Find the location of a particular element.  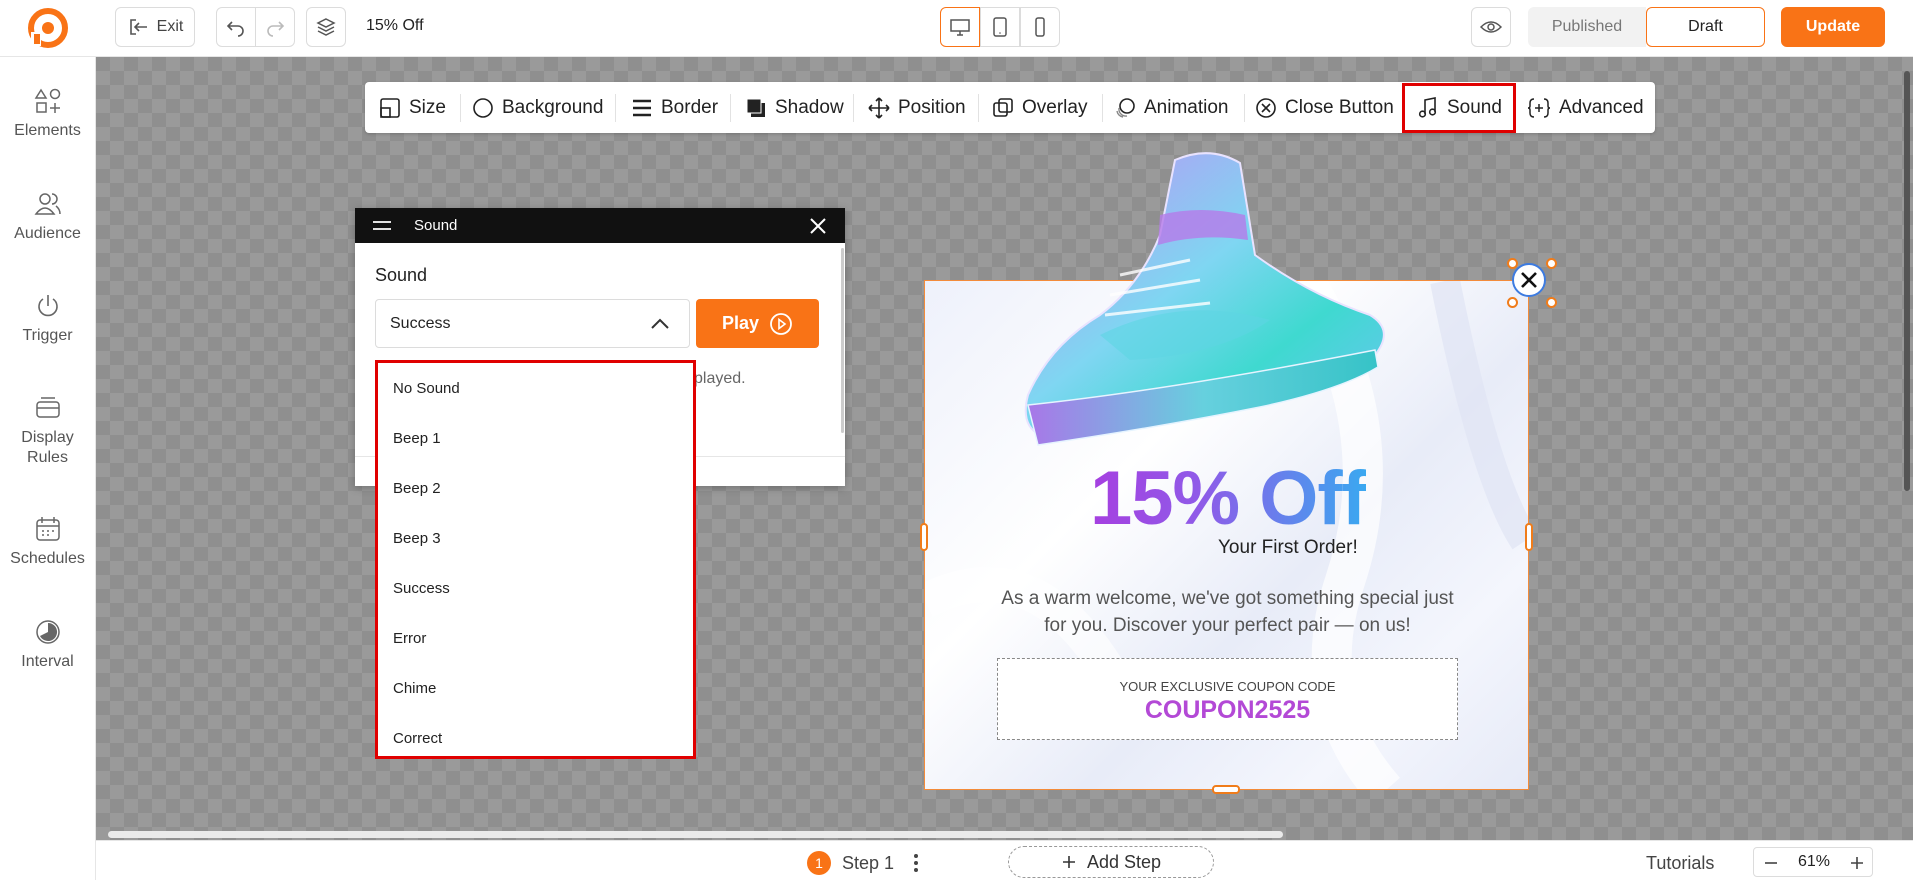

plus-icon is located at coordinates (1068, 862).